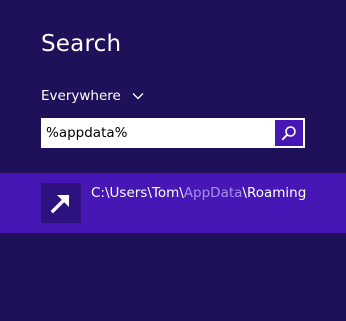 The width and height of the screenshot is (346, 321). I want to click on result-path-highlight: AppData, so click(213, 193).